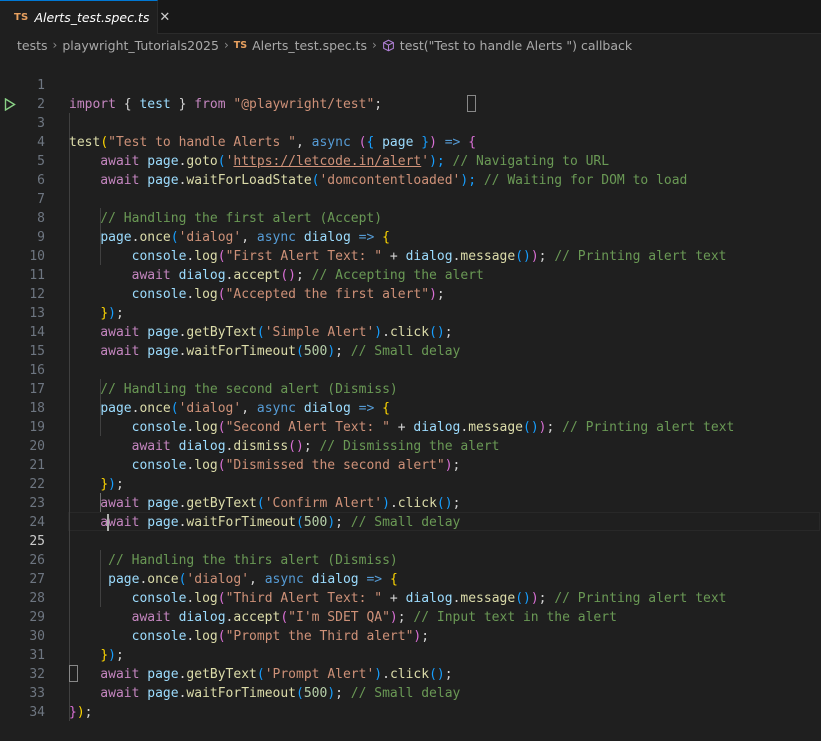  I want to click on code-line: 6, so click(410, 170).